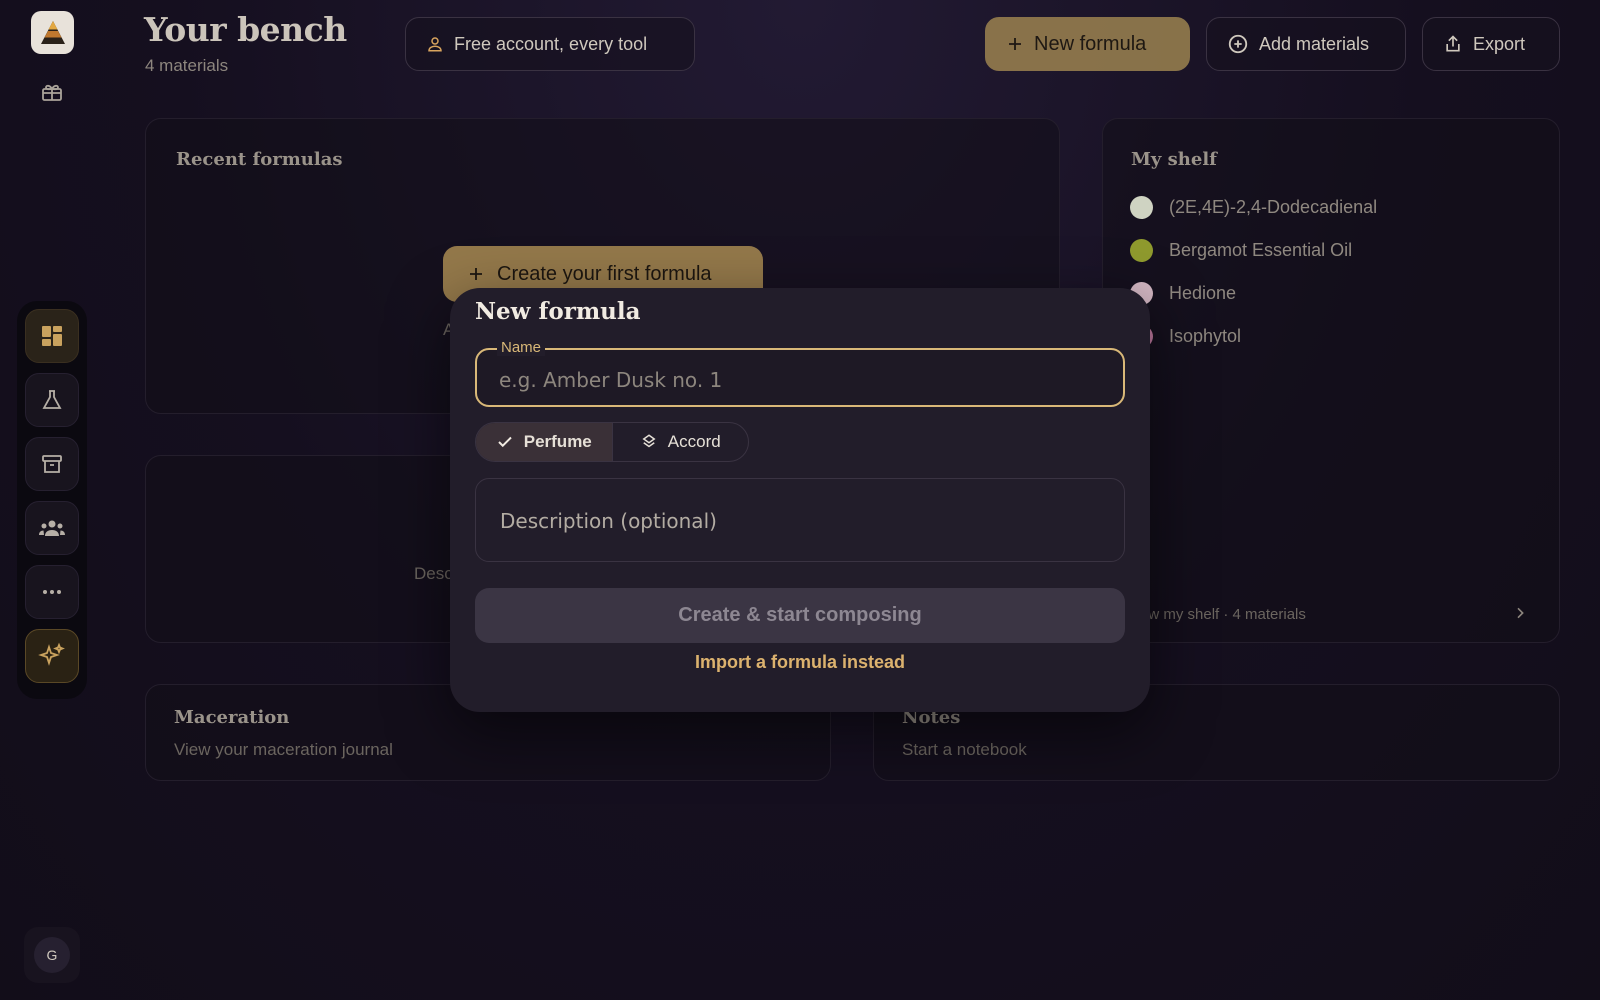 The width and height of the screenshot is (1600, 1000). I want to click on nav-dashboard, so click(52, 336).